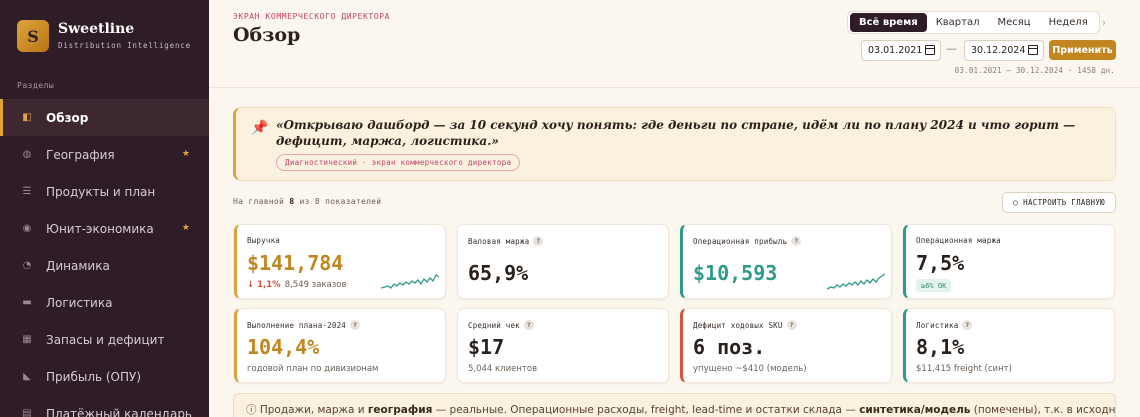  I want to click on sidebar-item-dynamics: ◔ Динамика, so click(104, 265).